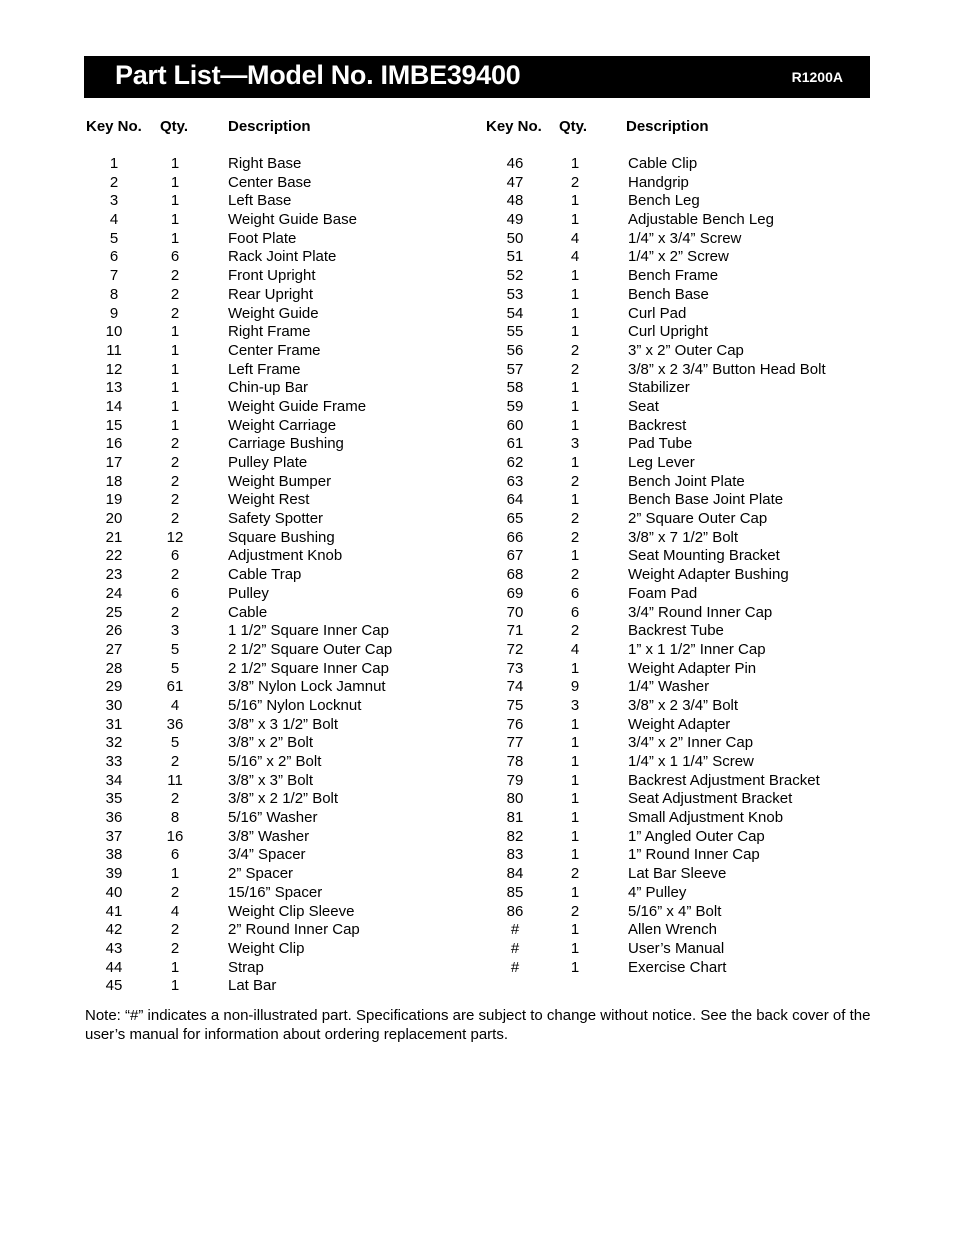 Image resolution: width=954 pixels, height=1235 pixels. I want to click on part-description: 1” Angled Outer Cap, so click(696, 836).